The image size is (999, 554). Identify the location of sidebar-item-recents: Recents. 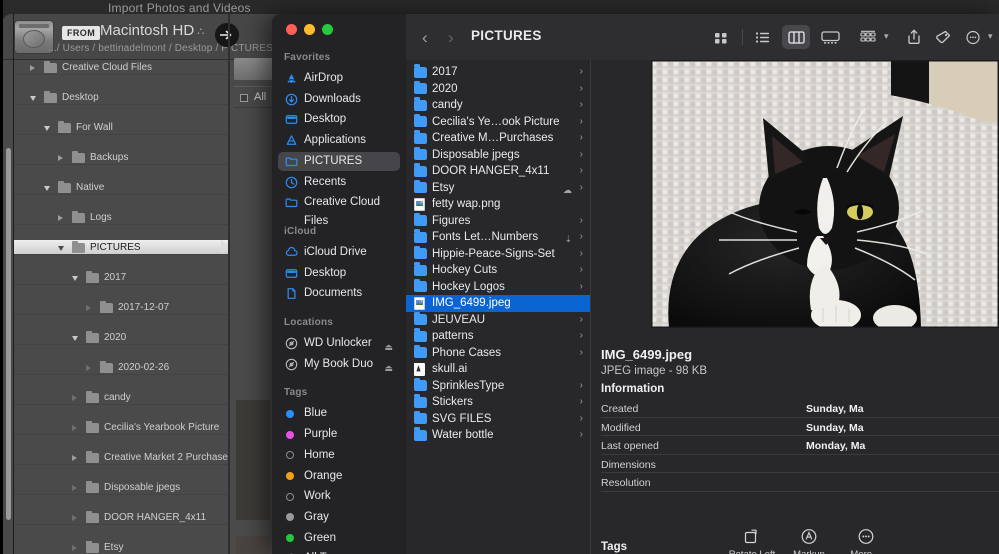
(339, 182).